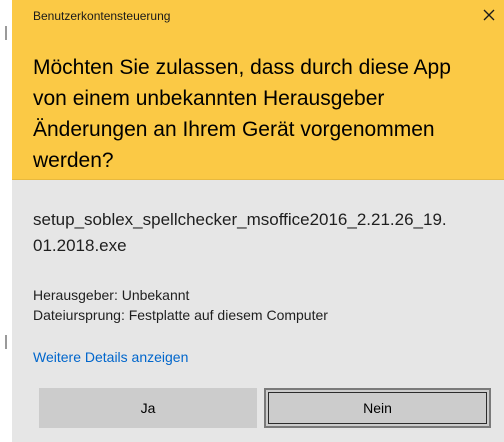 The height and width of the screenshot is (442, 504). I want to click on background-window-edge, so click(6, 221).